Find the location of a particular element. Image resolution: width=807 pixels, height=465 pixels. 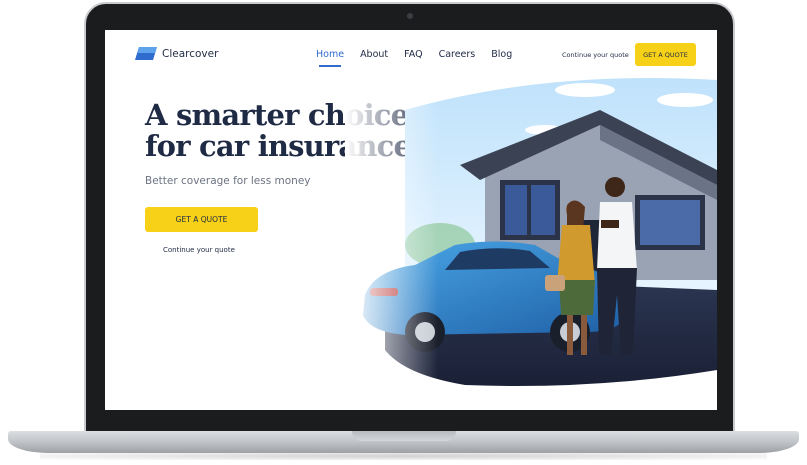

laptop-base-notch is located at coordinates (404, 436).